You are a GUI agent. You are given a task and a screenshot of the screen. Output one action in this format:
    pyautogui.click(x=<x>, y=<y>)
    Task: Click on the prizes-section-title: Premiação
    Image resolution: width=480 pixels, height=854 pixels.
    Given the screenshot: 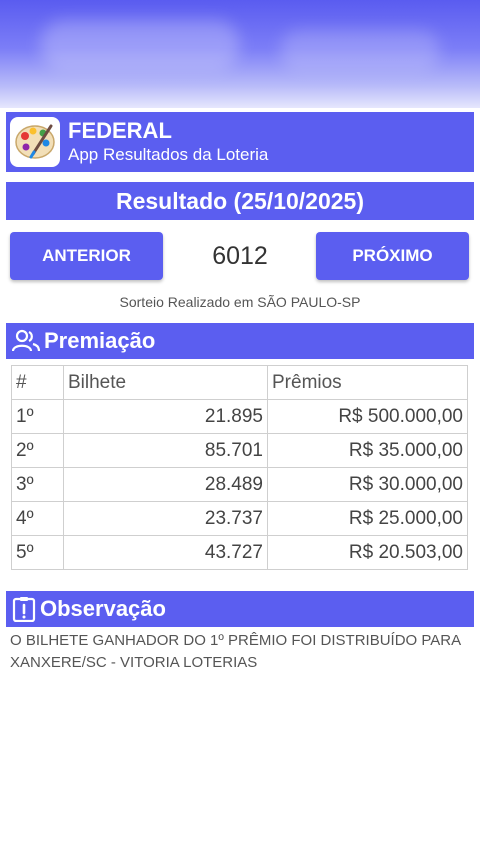 What is the action you would take?
    pyautogui.click(x=100, y=340)
    